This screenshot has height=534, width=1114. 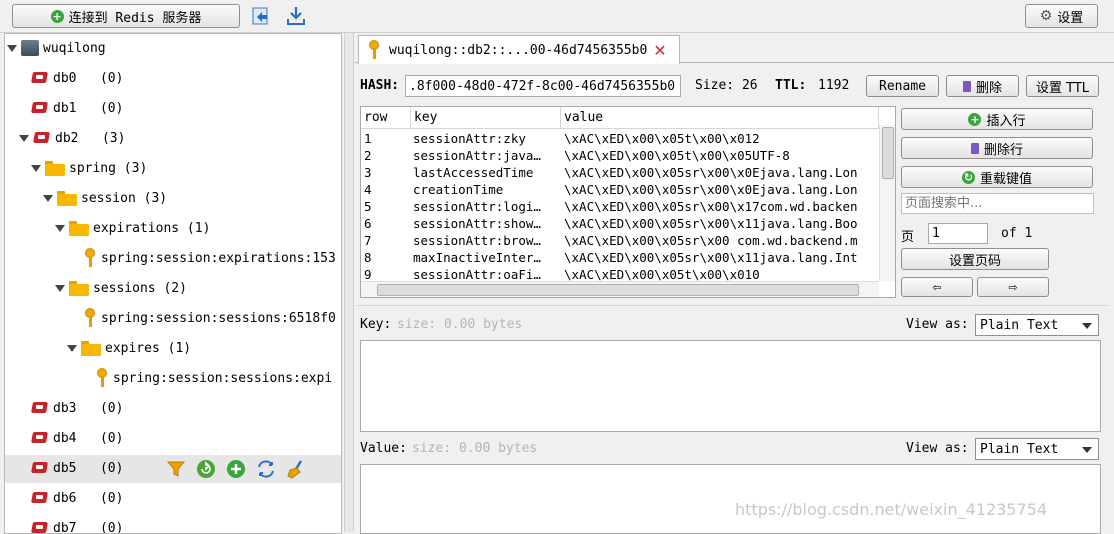 What do you see at coordinates (386, 138) in the screenshot?
I see `row-number-cell: 1` at bounding box center [386, 138].